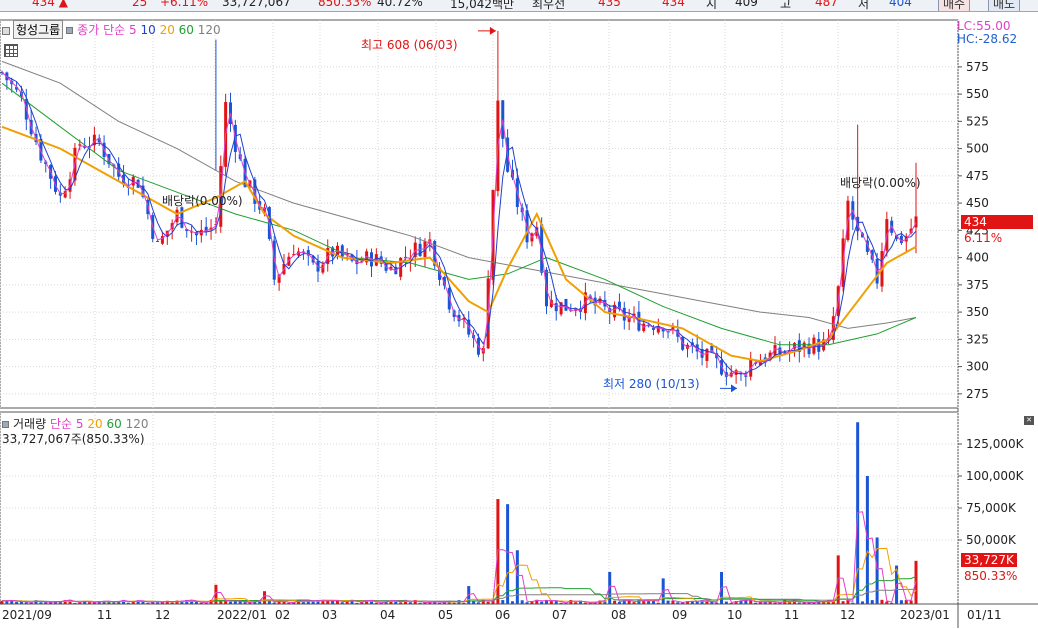 This screenshot has height=629, width=1038. I want to click on x-tick-label: 2022/01, so click(242, 615).